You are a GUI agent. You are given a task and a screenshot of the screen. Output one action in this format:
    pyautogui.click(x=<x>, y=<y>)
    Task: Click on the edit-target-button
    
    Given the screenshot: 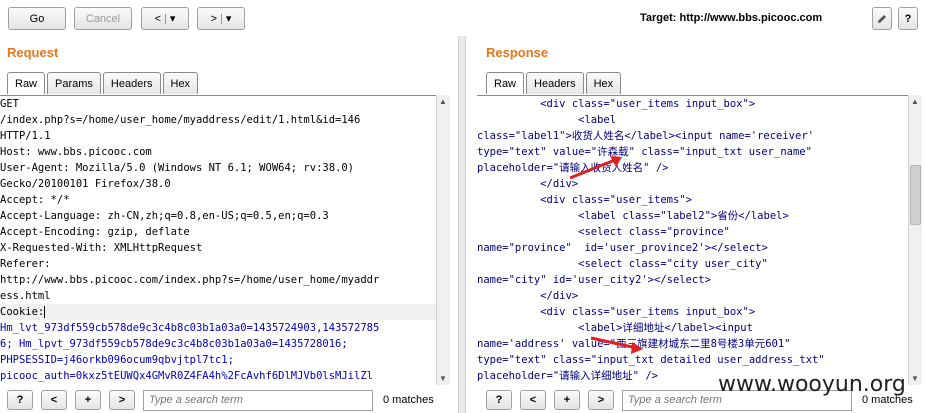 What is the action you would take?
    pyautogui.click(x=882, y=18)
    